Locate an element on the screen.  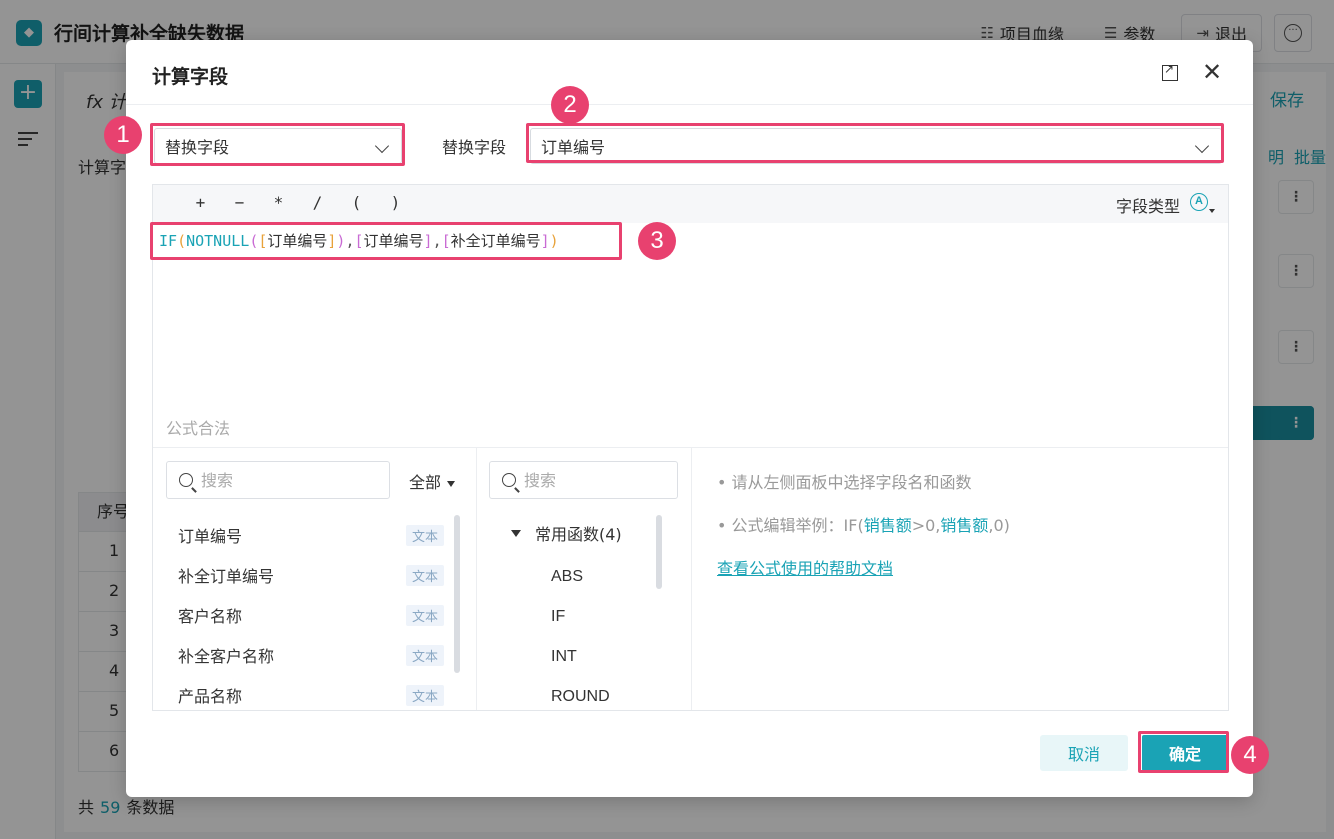
close-paren-button: ) is located at coordinates (395, 202).